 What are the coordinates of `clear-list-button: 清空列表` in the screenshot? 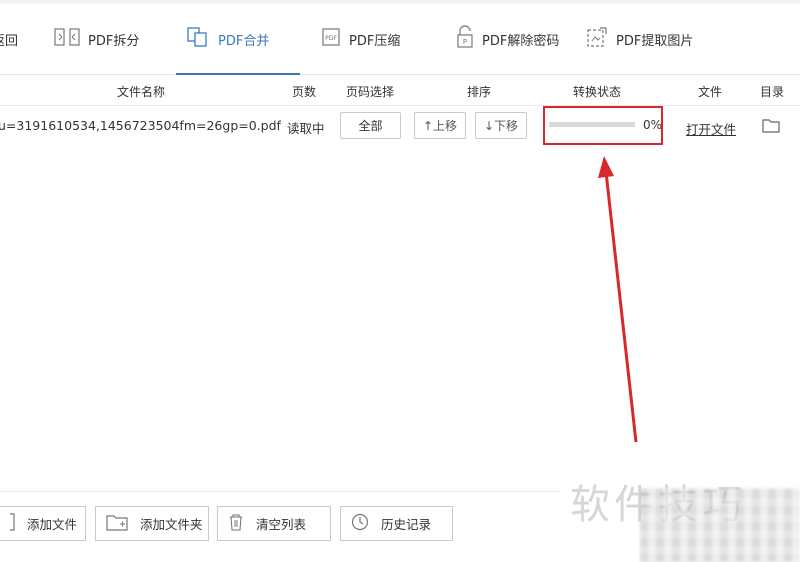 It's located at (274, 523).